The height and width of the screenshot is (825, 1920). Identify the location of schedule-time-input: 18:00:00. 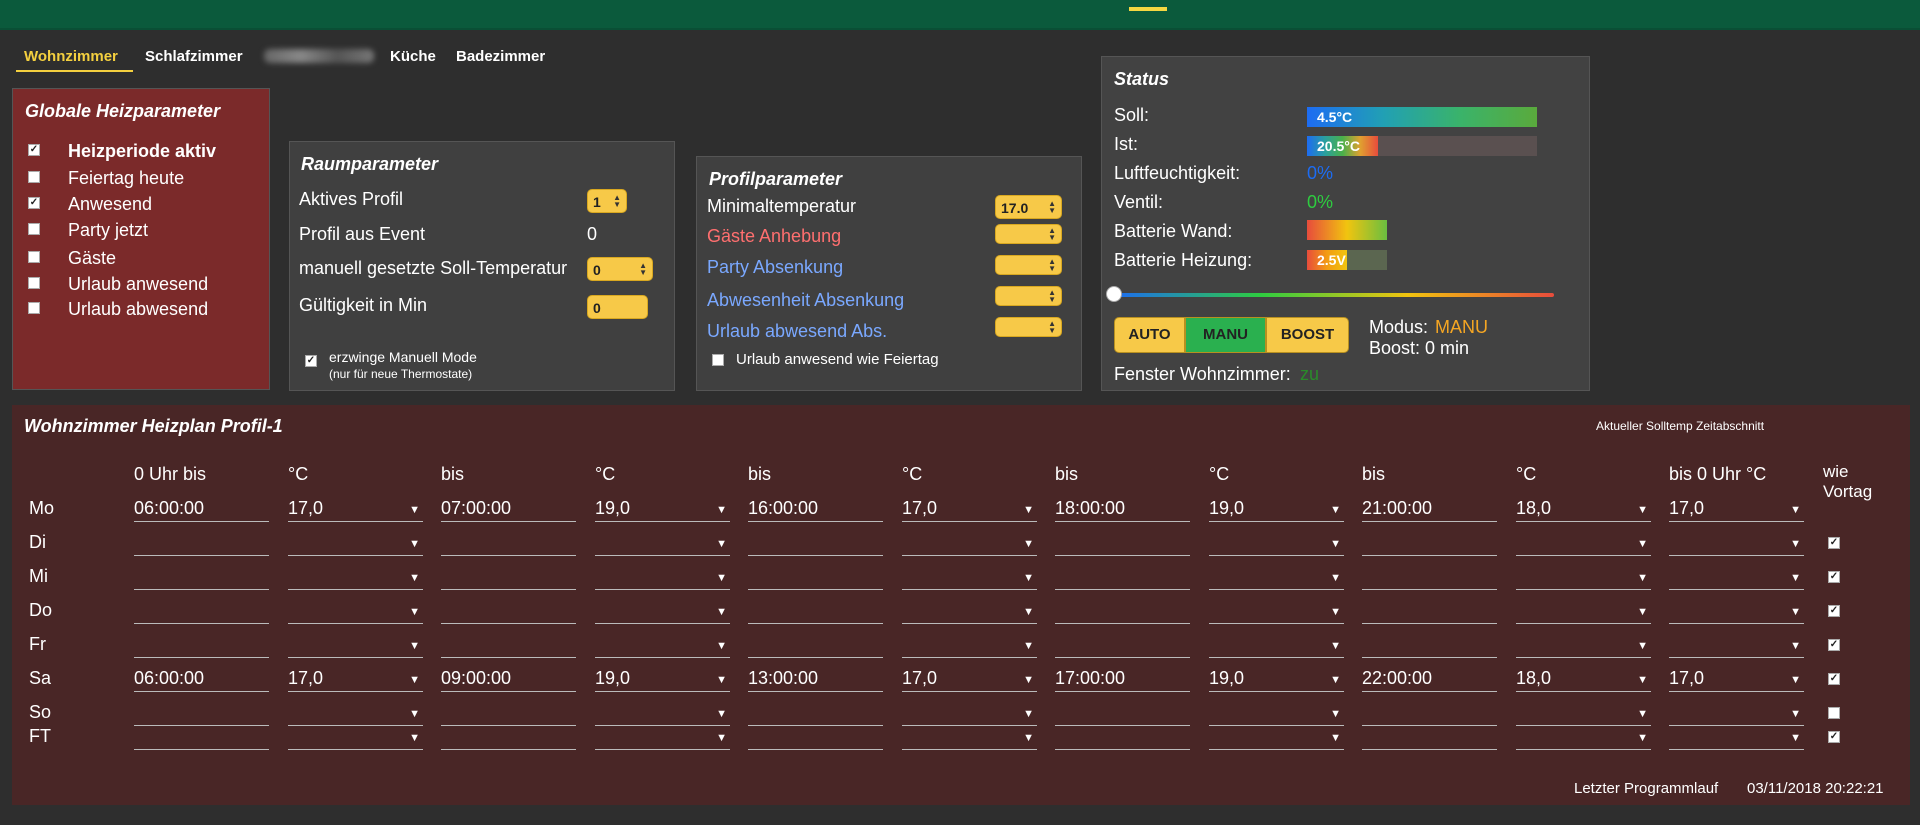
(1122, 510).